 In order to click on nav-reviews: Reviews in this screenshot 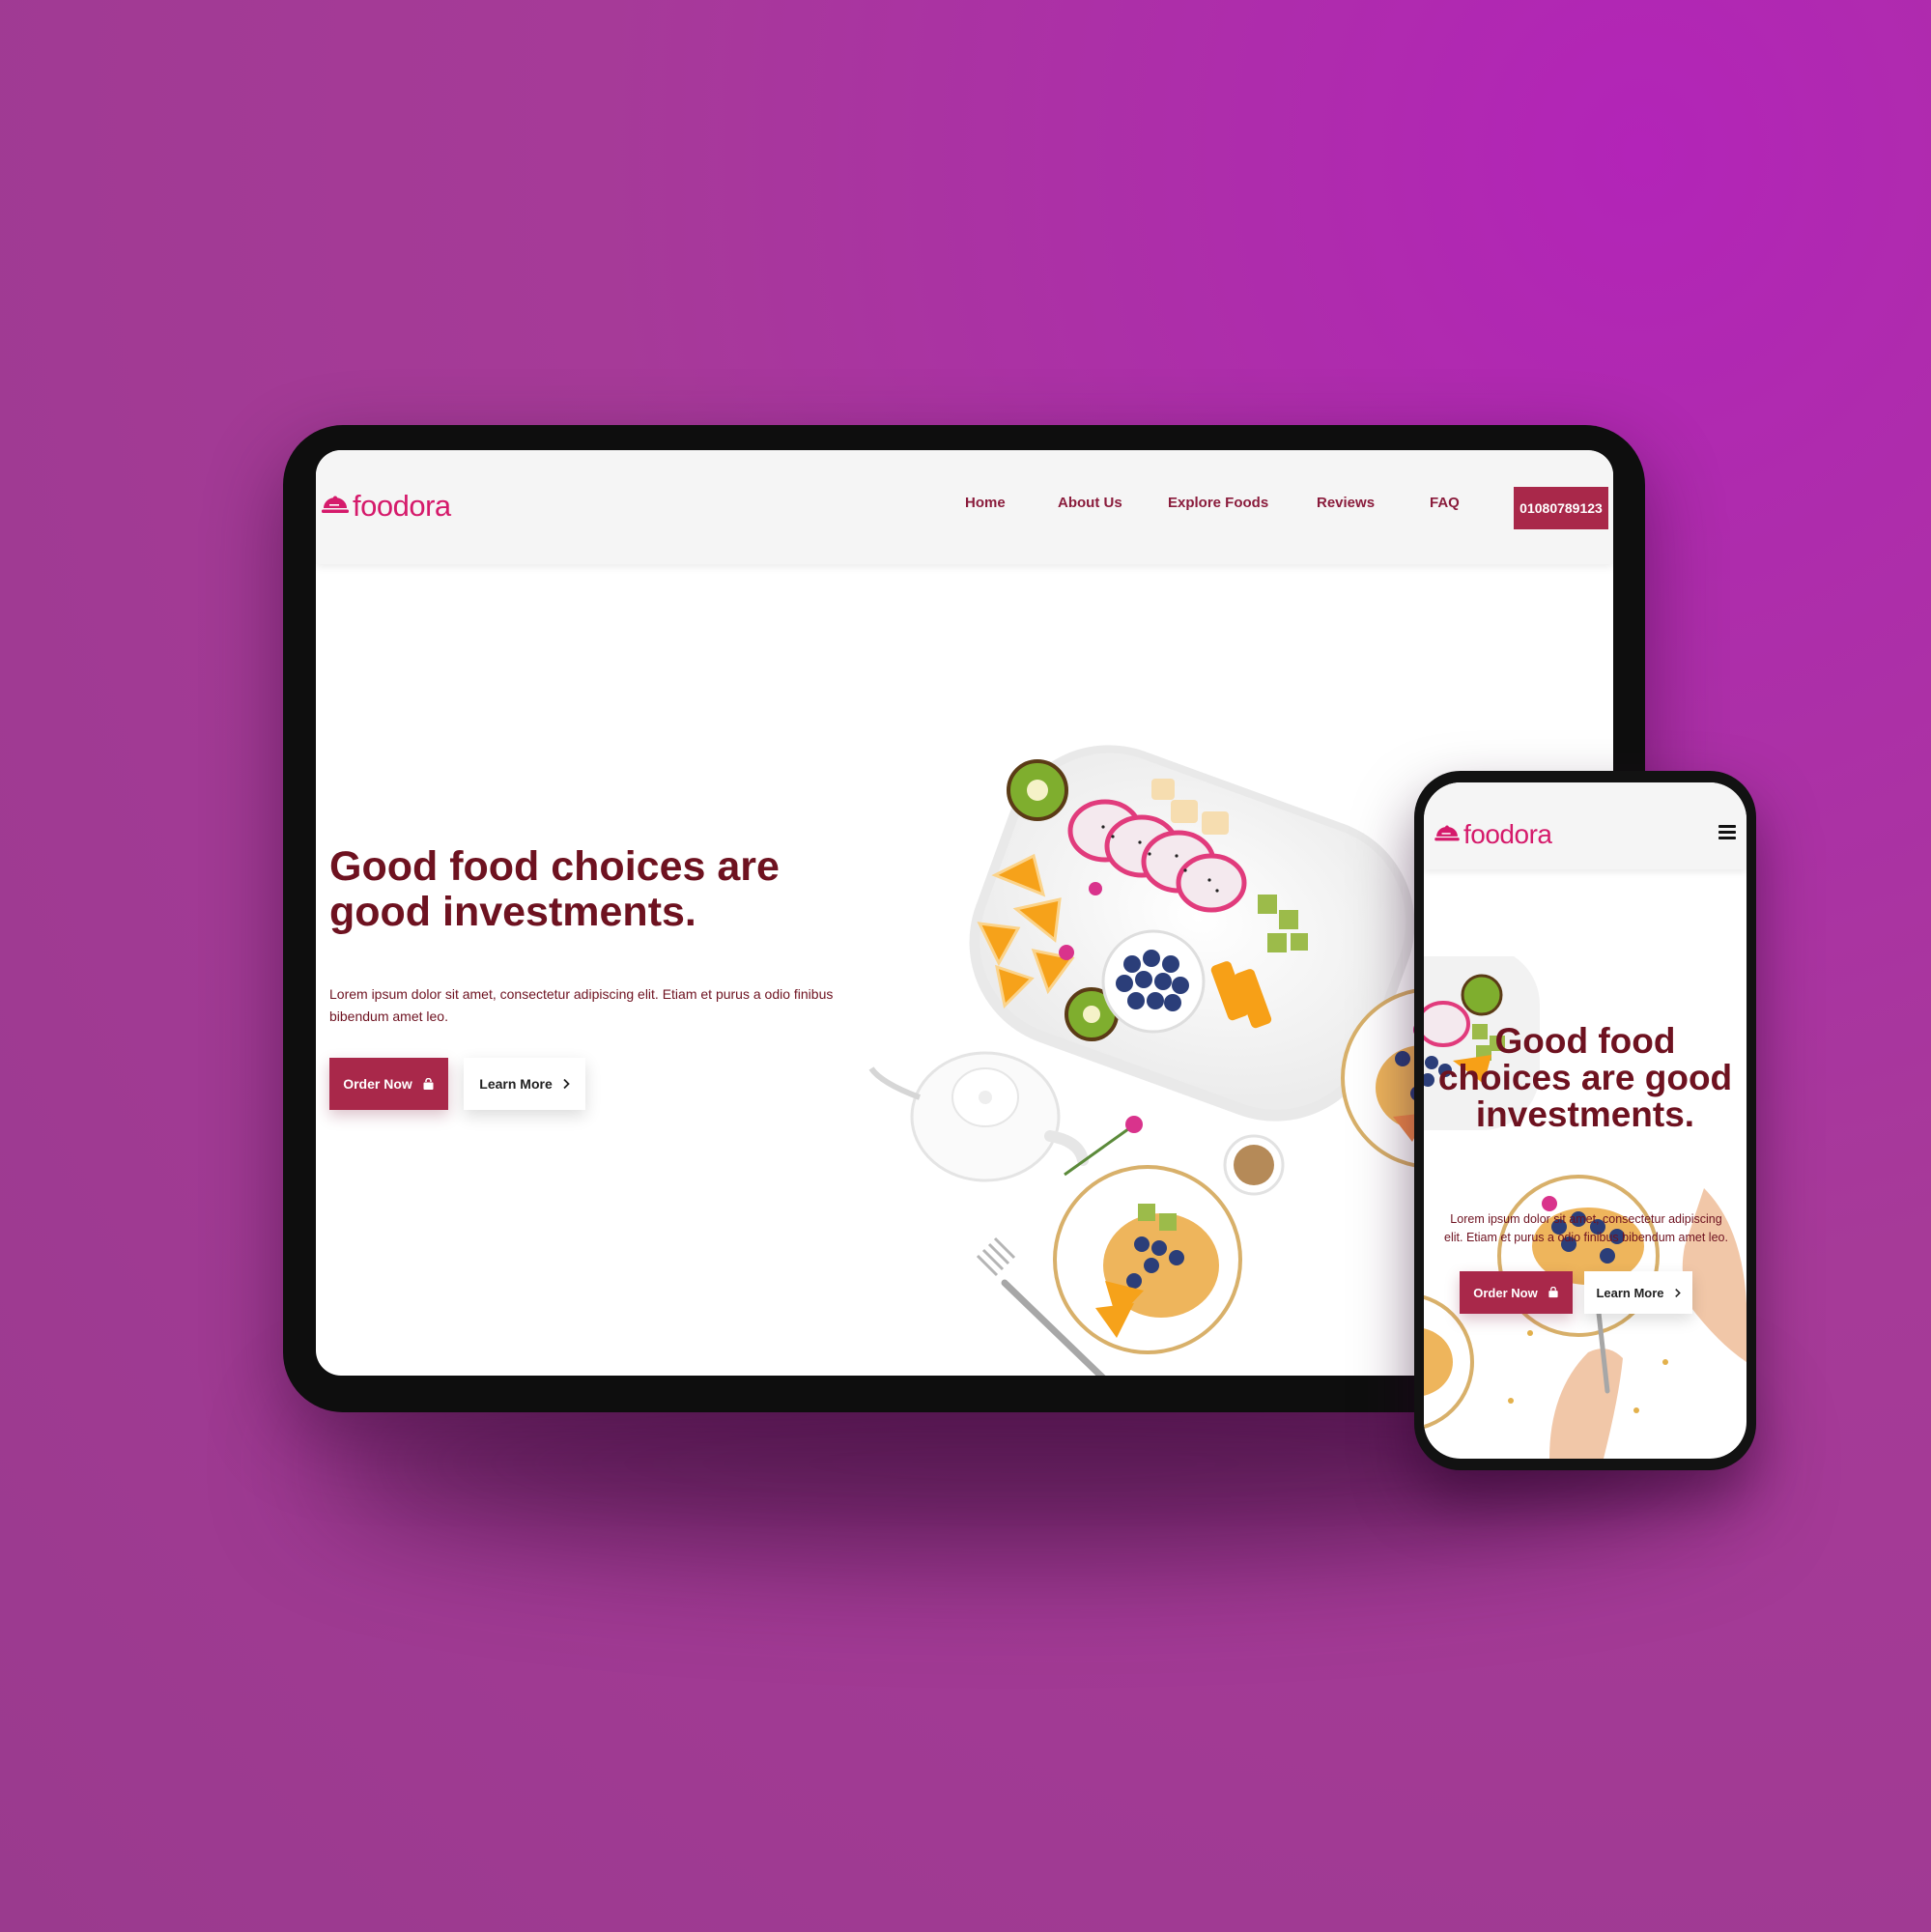, I will do `click(1346, 503)`.